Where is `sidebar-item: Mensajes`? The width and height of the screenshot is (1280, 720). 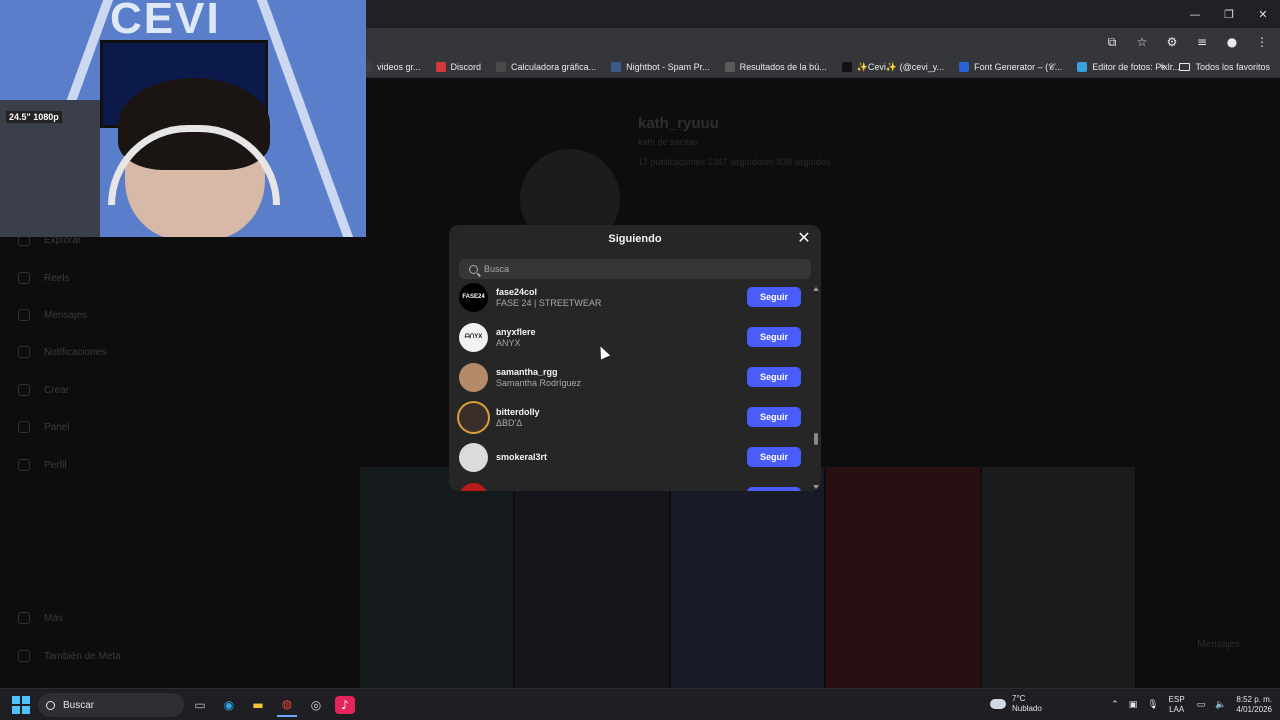 sidebar-item: Mensajes is located at coordinates (52, 315).